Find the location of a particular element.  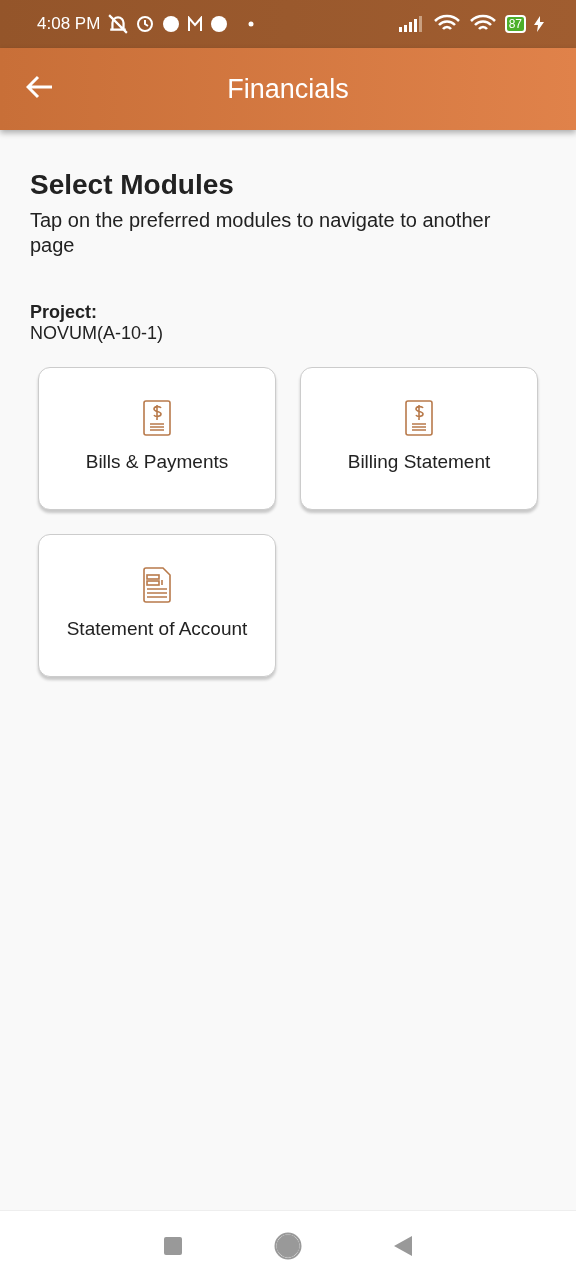

home-button is located at coordinates (288, 1245).